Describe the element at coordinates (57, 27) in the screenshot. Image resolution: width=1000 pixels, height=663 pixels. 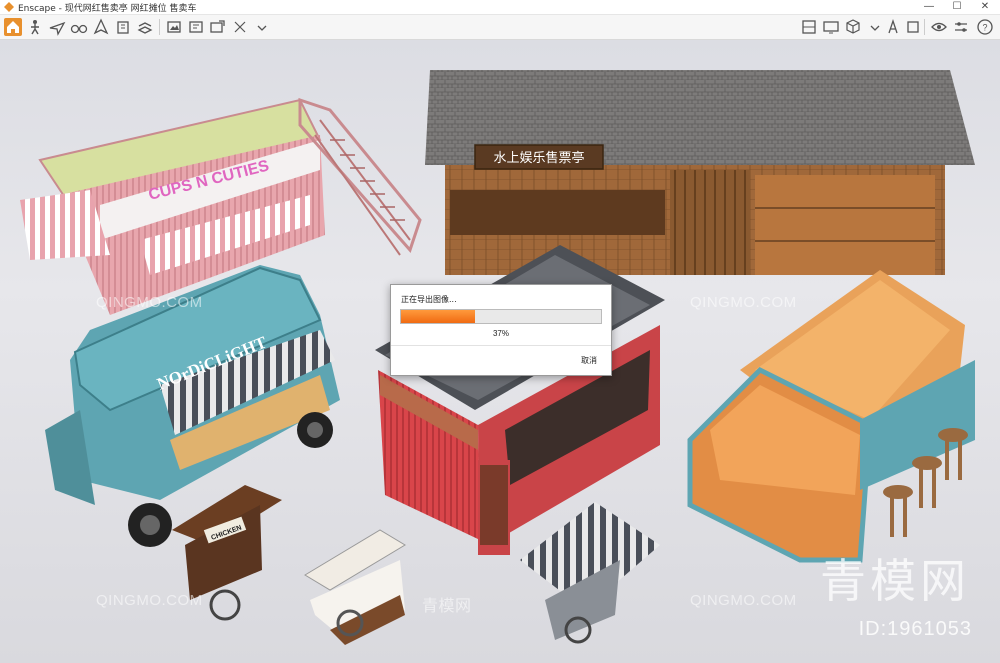
I see `fly-mode-icon` at that location.